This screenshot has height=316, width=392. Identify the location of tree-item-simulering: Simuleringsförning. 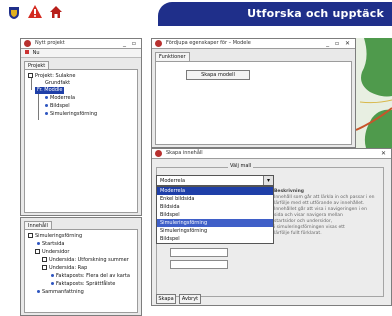
(71, 114).